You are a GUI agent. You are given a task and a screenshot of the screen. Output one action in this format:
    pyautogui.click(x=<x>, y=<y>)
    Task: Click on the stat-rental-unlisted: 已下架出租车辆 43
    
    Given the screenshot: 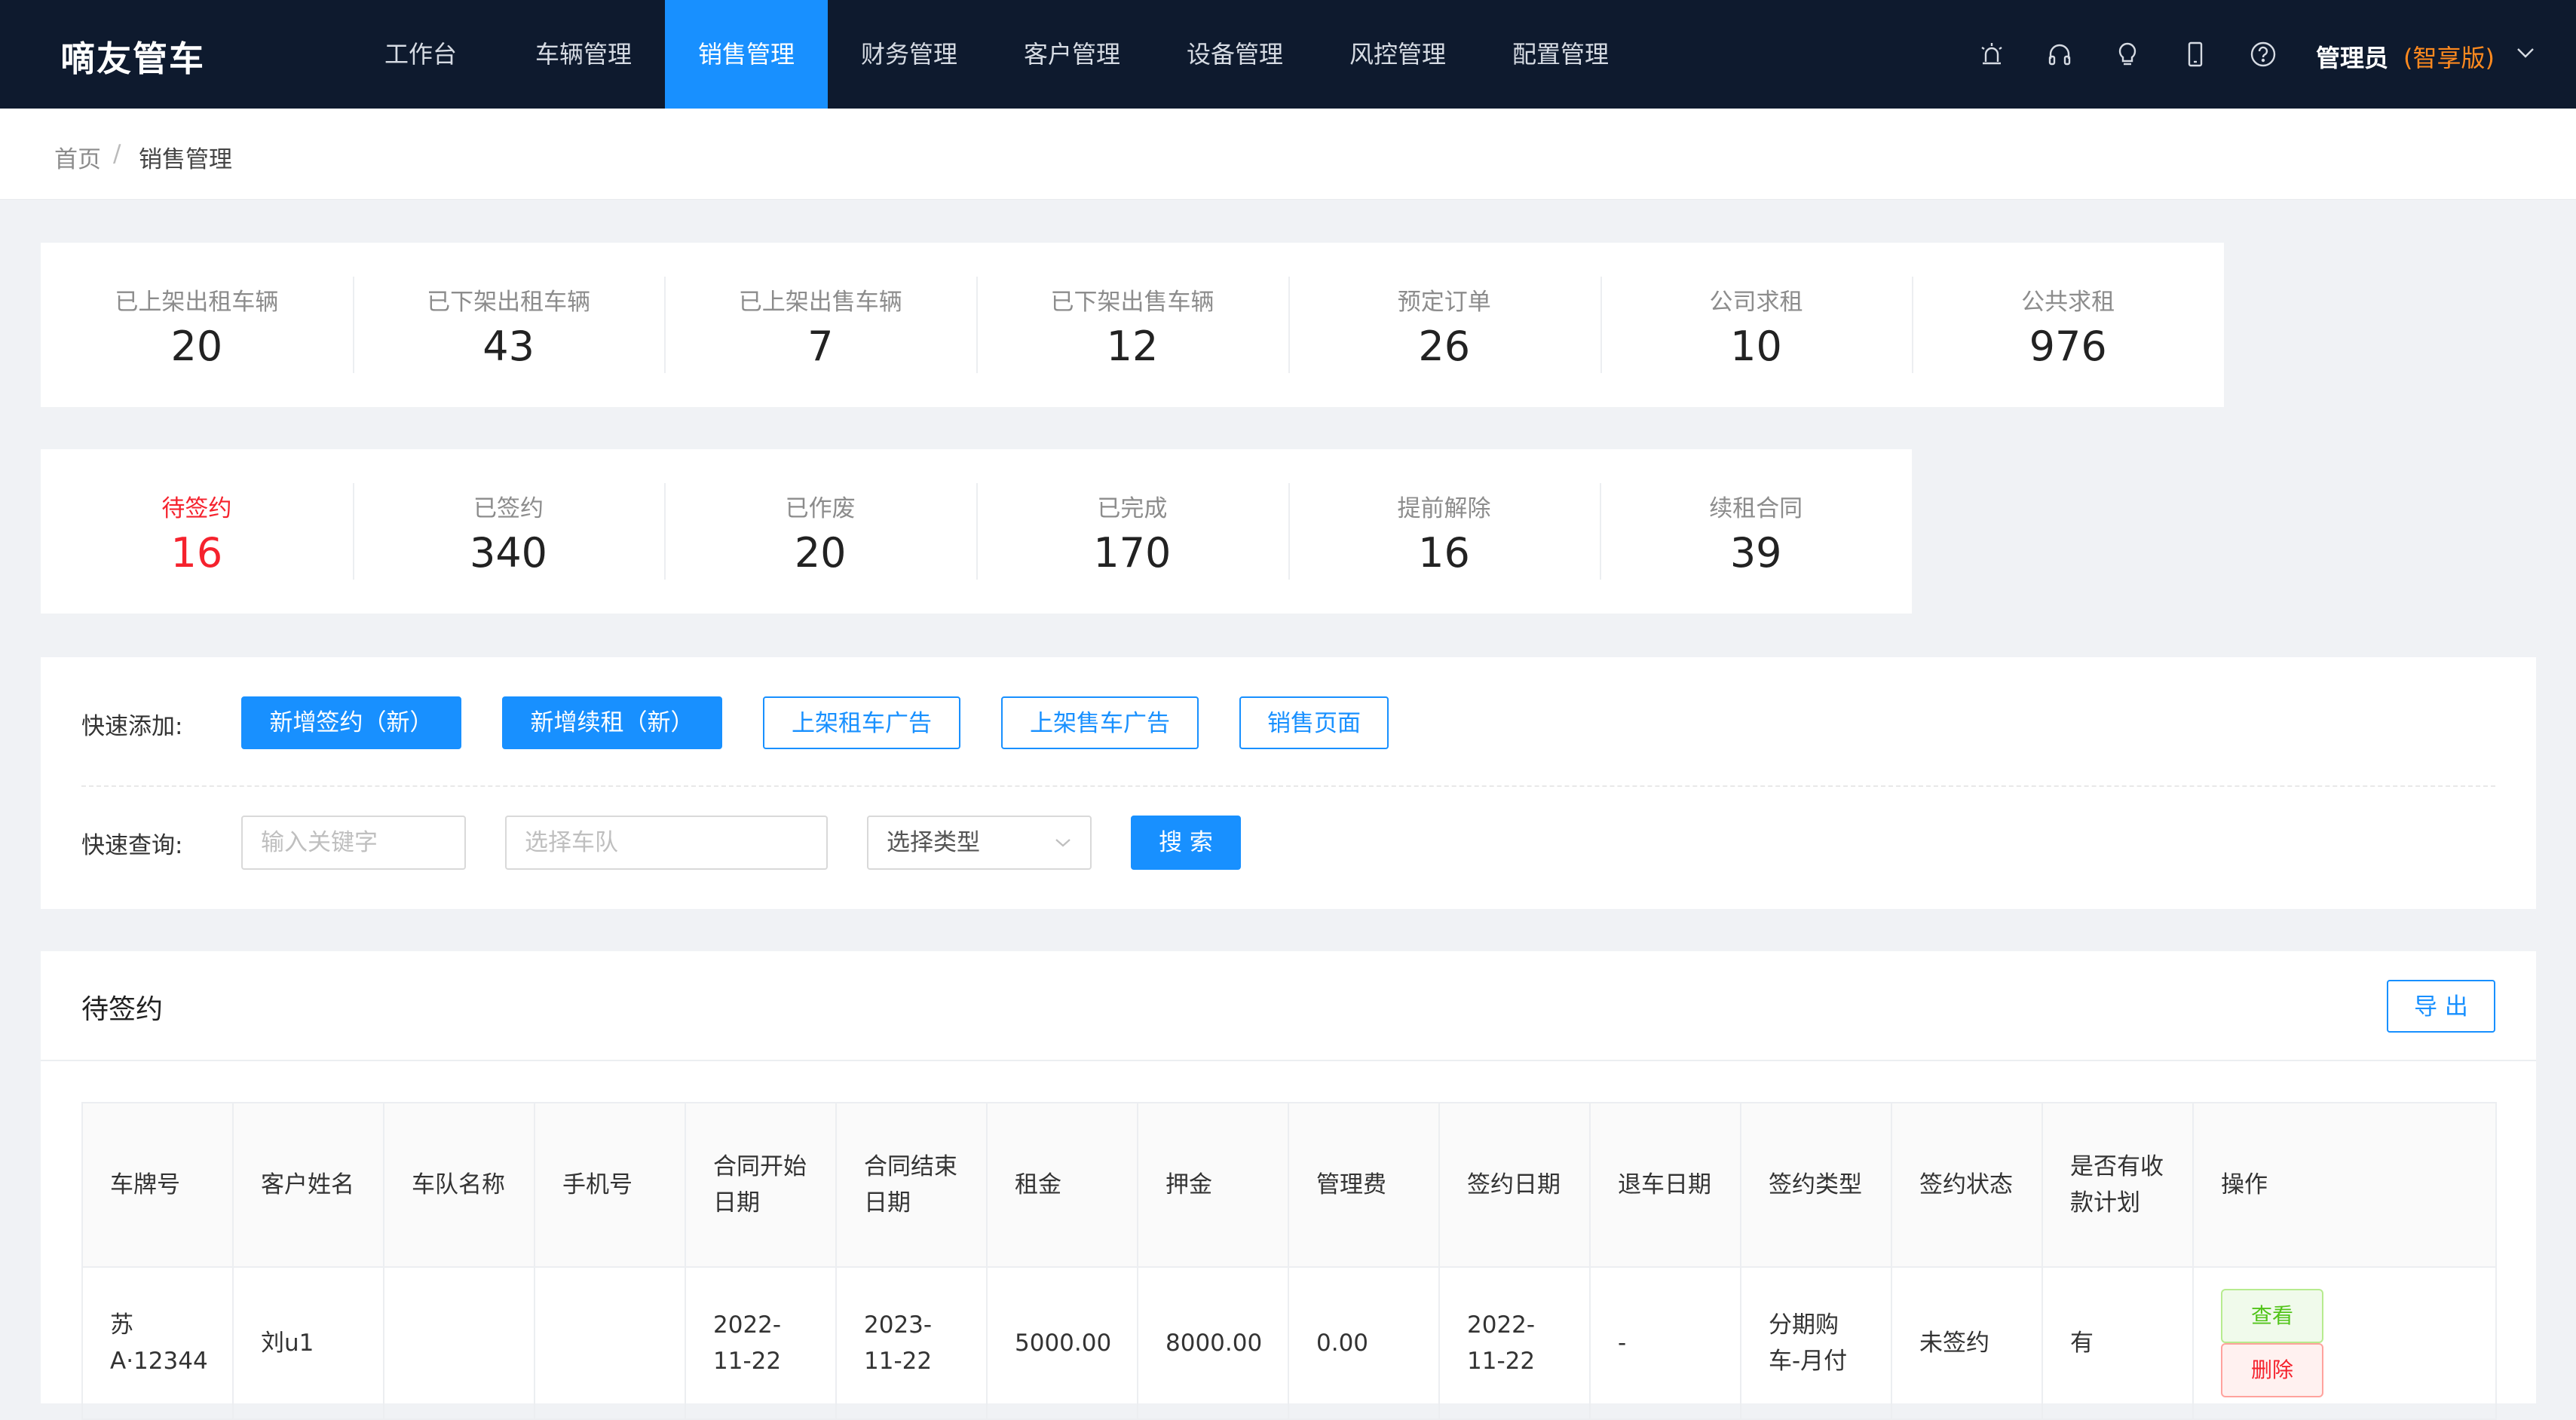 What is the action you would take?
    pyautogui.click(x=508, y=325)
    